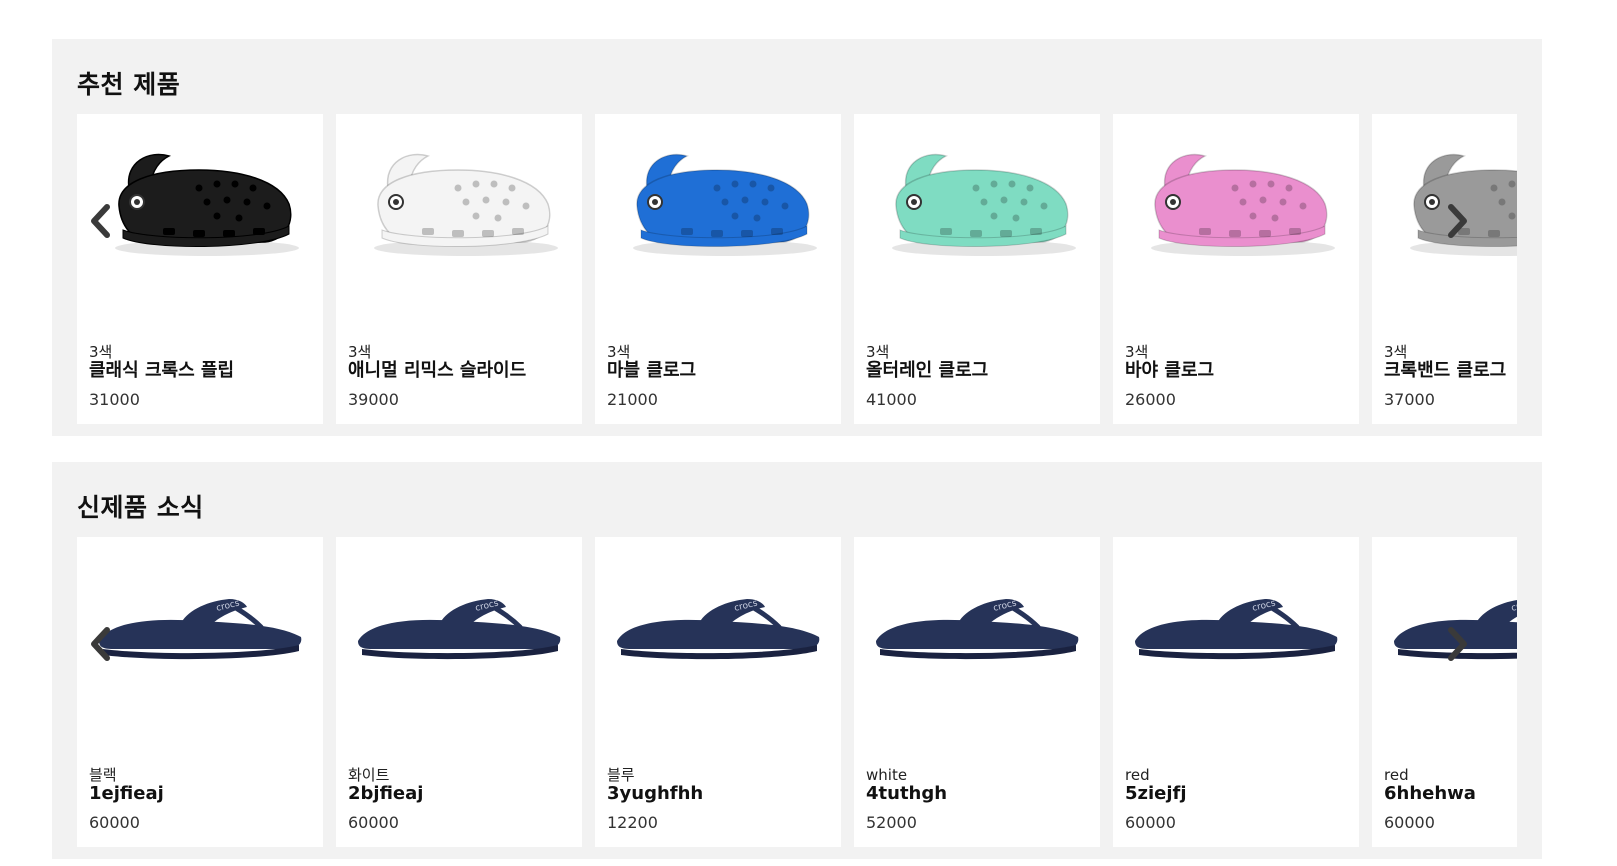 The width and height of the screenshot is (1617, 866). Describe the element at coordinates (114, 399) in the screenshot. I see `product-price: 31000` at that location.